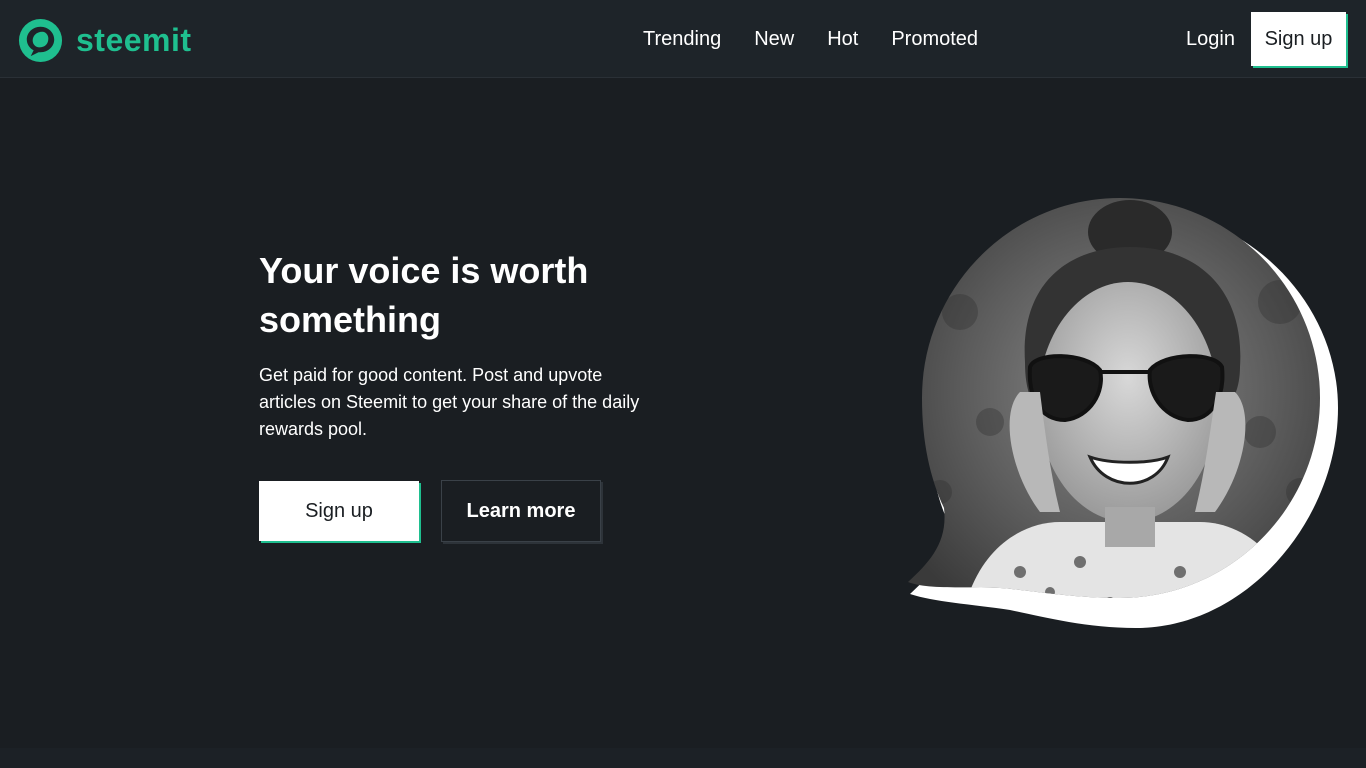  What do you see at coordinates (934, 39) in the screenshot?
I see `nav-promoted: Promoted` at bounding box center [934, 39].